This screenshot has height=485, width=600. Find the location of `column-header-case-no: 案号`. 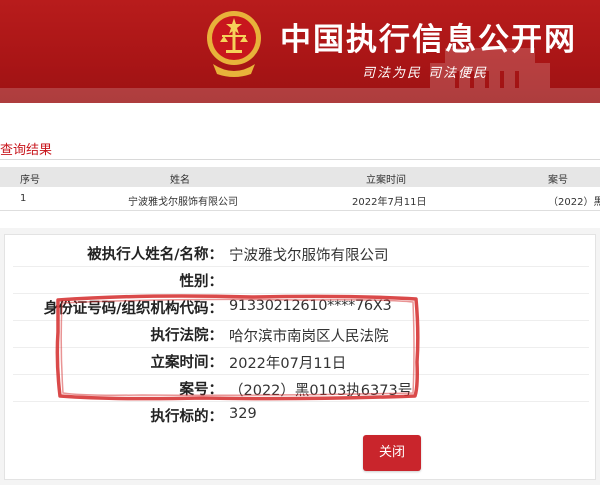

column-header-case-no: 案号 is located at coordinates (558, 180).